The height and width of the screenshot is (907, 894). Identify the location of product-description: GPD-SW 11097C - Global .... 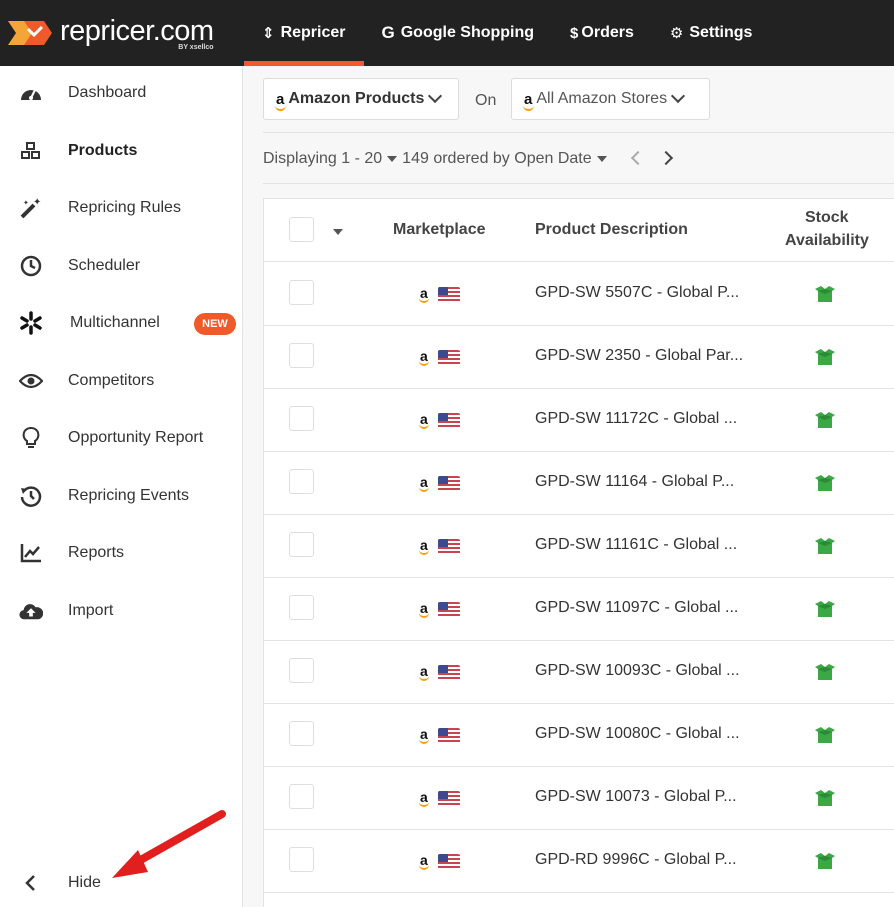
(636, 608).